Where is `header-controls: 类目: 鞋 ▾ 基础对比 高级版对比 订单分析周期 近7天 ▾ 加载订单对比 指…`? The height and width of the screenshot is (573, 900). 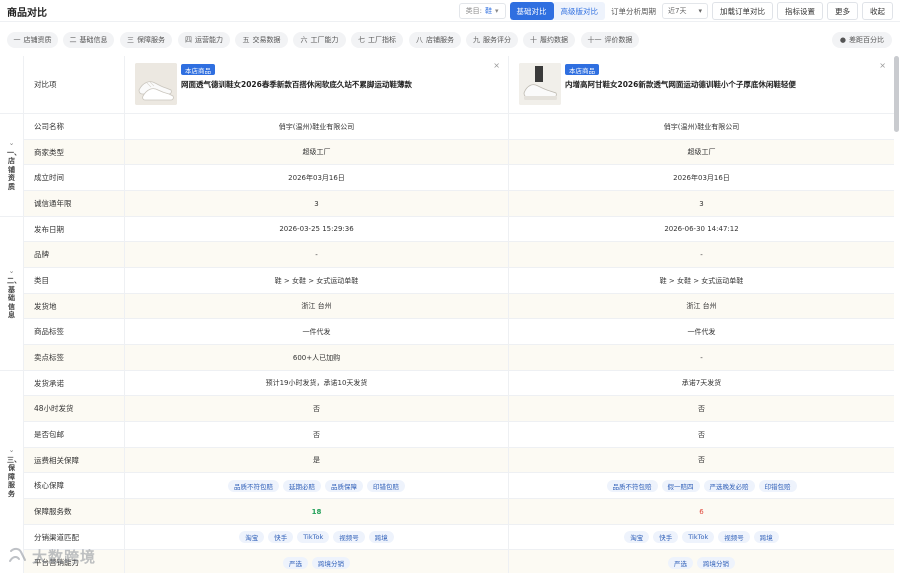 header-controls: 类目: 鞋 ▾ 基础对比 高级版对比 订单分析周期 近7天 ▾ 加载订单对比 指… is located at coordinates (675, 11).